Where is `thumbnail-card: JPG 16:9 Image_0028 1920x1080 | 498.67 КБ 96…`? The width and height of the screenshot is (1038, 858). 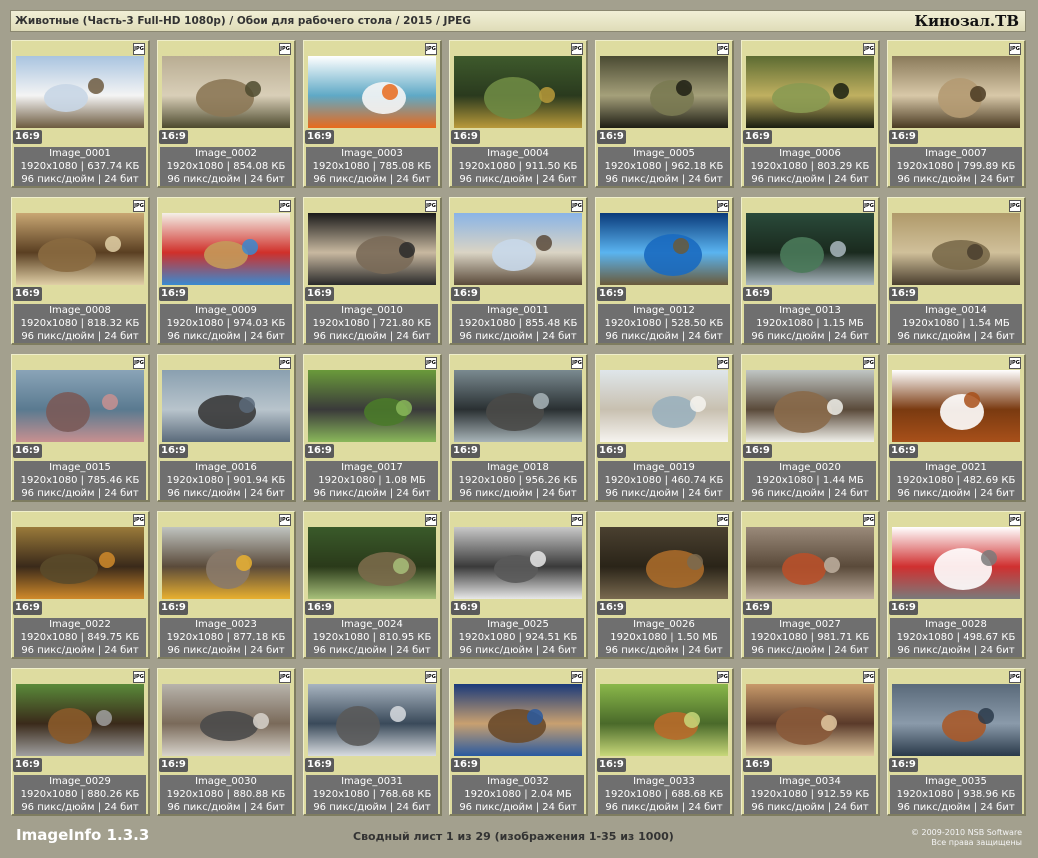
thumbnail-card: JPG 16:9 Image_0028 1920x1080 | 498.67 КБ 96… is located at coordinates (956, 585).